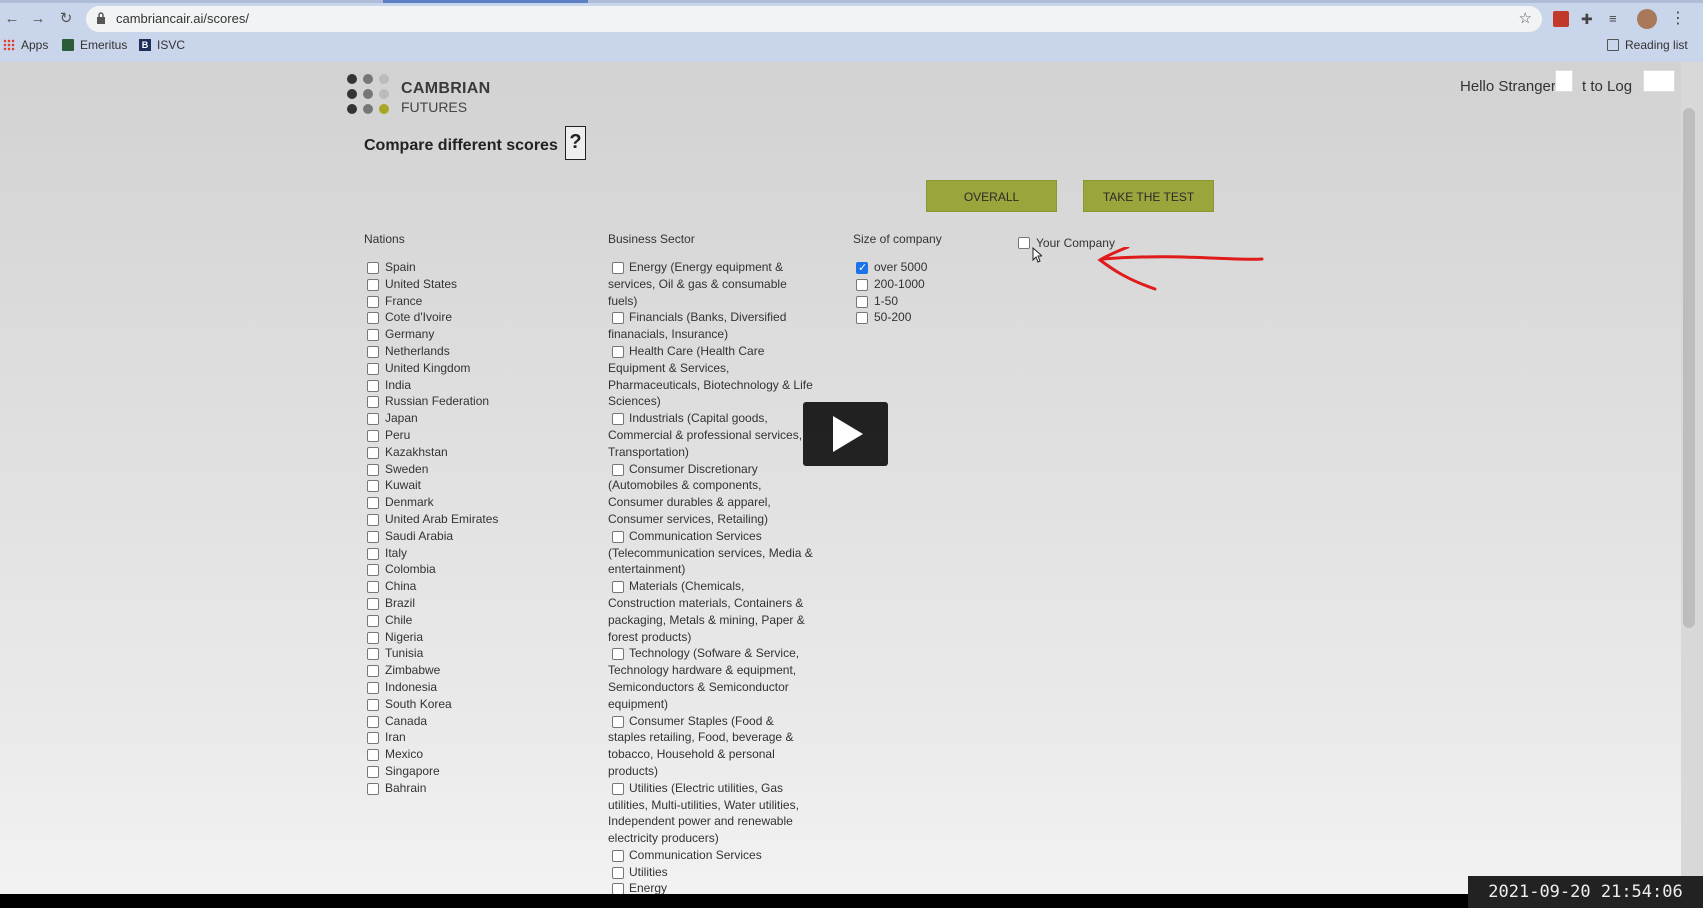  What do you see at coordinates (431, 334) in the screenshot?
I see `nation-option: Germany` at bounding box center [431, 334].